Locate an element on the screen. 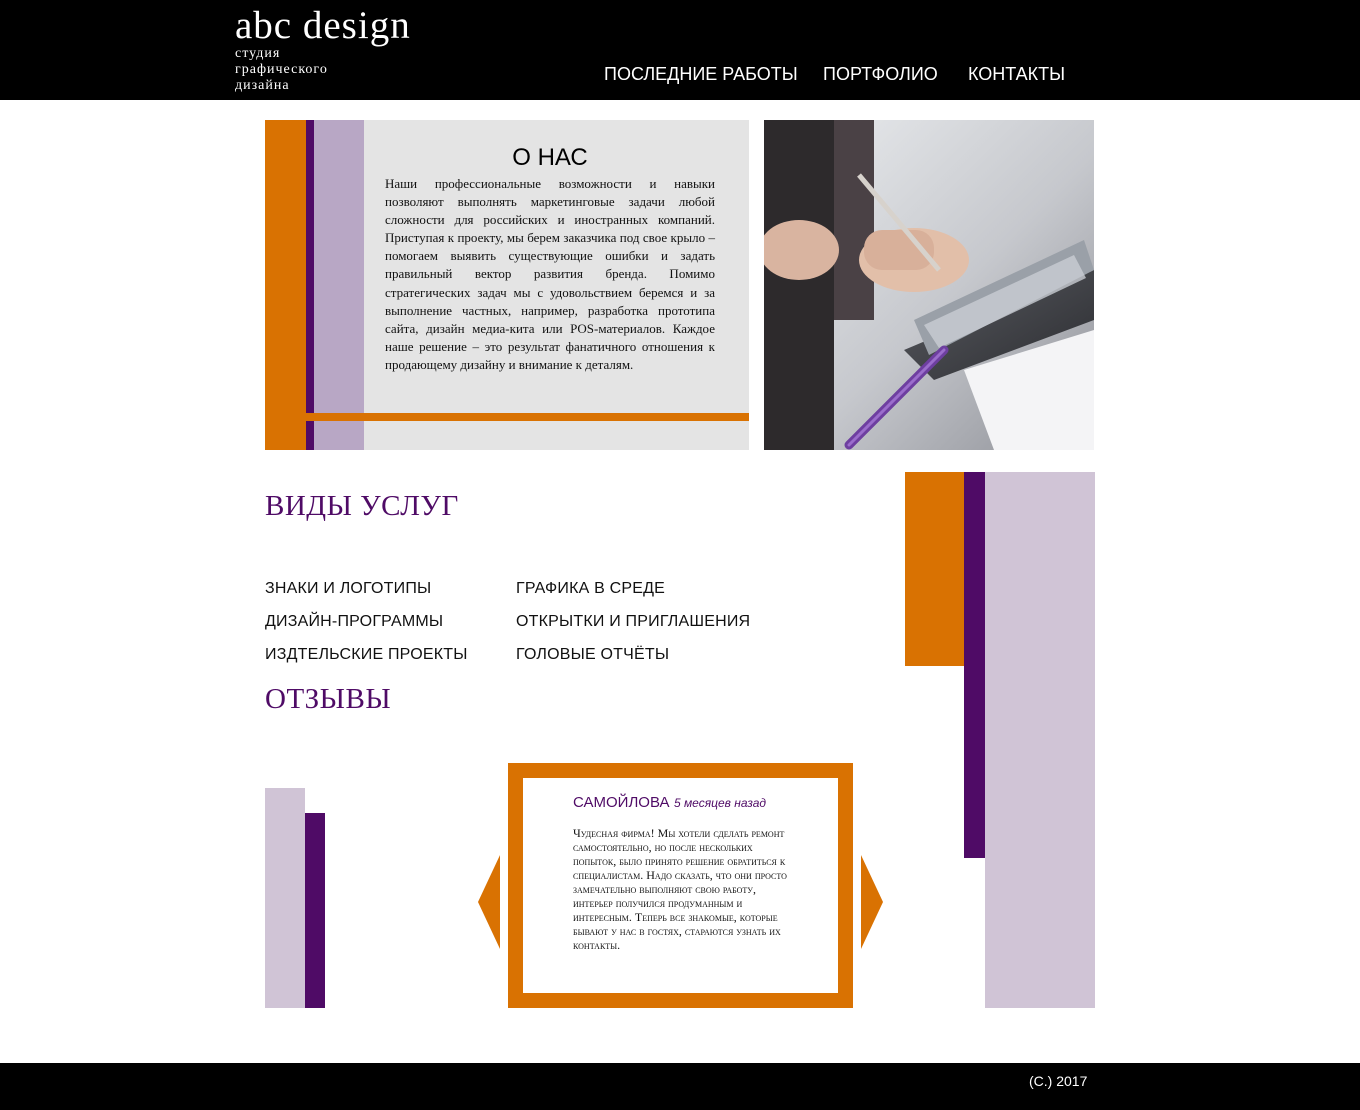 The image size is (1360, 1110). decor-right-orange is located at coordinates (934, 569).